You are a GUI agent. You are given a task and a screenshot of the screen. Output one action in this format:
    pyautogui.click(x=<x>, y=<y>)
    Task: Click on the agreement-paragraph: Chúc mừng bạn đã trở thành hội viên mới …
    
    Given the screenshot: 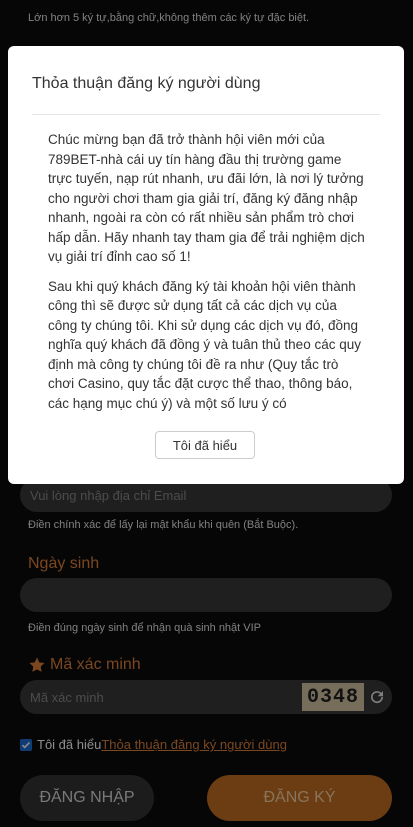 What is the action you would take?
    pyautogui.click(x=206, y=198)
    